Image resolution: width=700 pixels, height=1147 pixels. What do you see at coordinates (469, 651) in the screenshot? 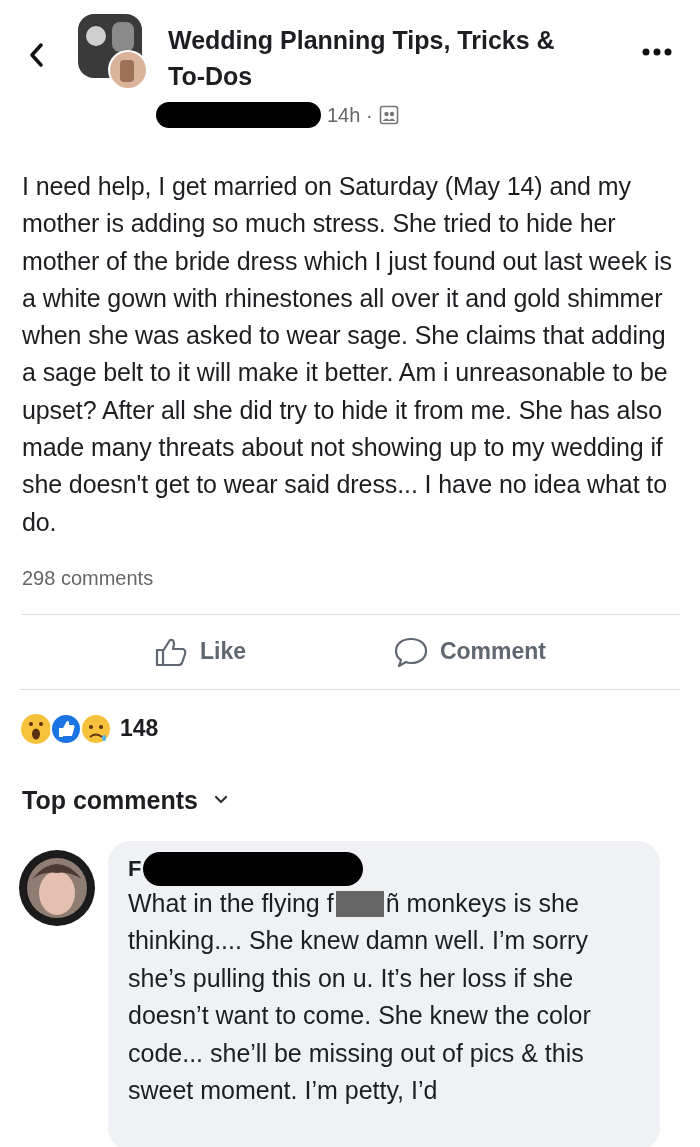
I see `comment-button: Comment` at bounding box center [469, 651].